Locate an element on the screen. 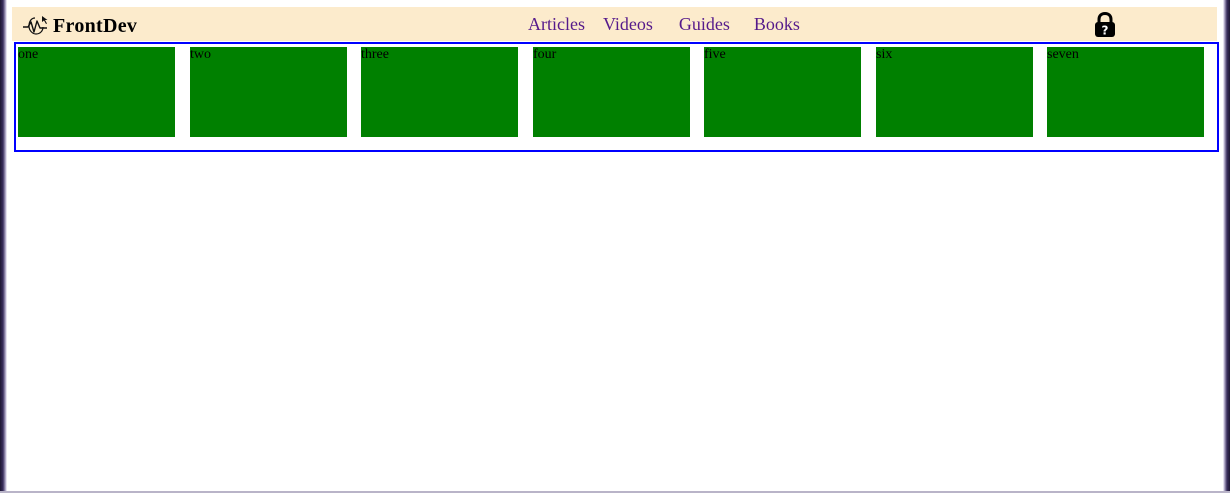 Image resolution: width=1230 pixels, height=493 pixels. nav-link-books: Books is located at coordinates (777, 24).